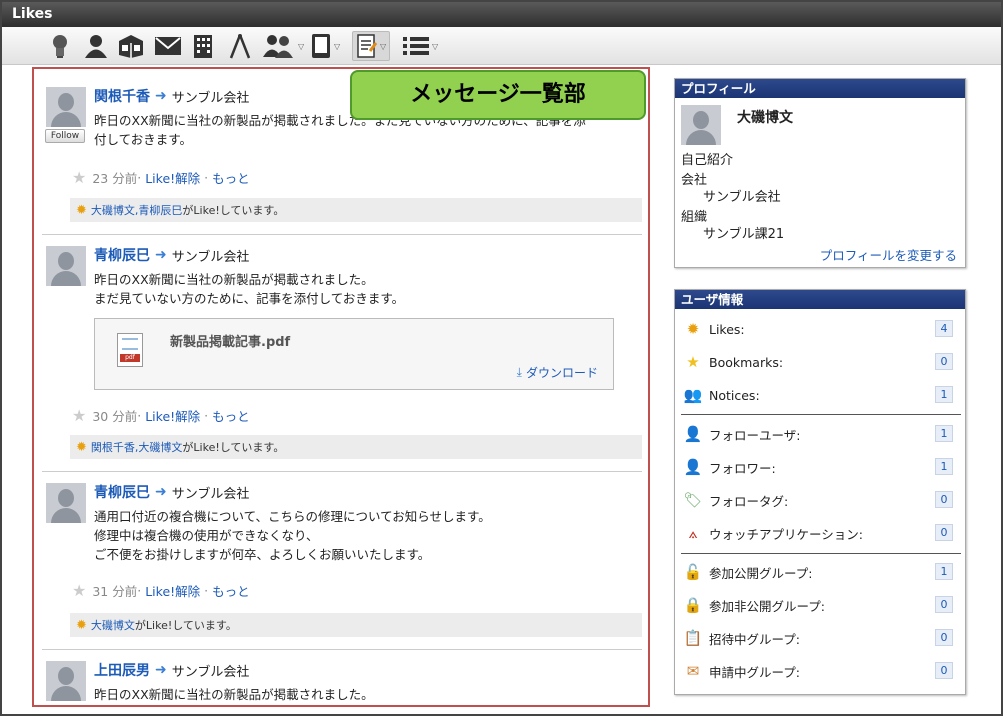  Describe the element at coordinates (819, 500) in the screenshot. I see `follow-tags-row: 🏷 フォロータグ: 0` at that location.